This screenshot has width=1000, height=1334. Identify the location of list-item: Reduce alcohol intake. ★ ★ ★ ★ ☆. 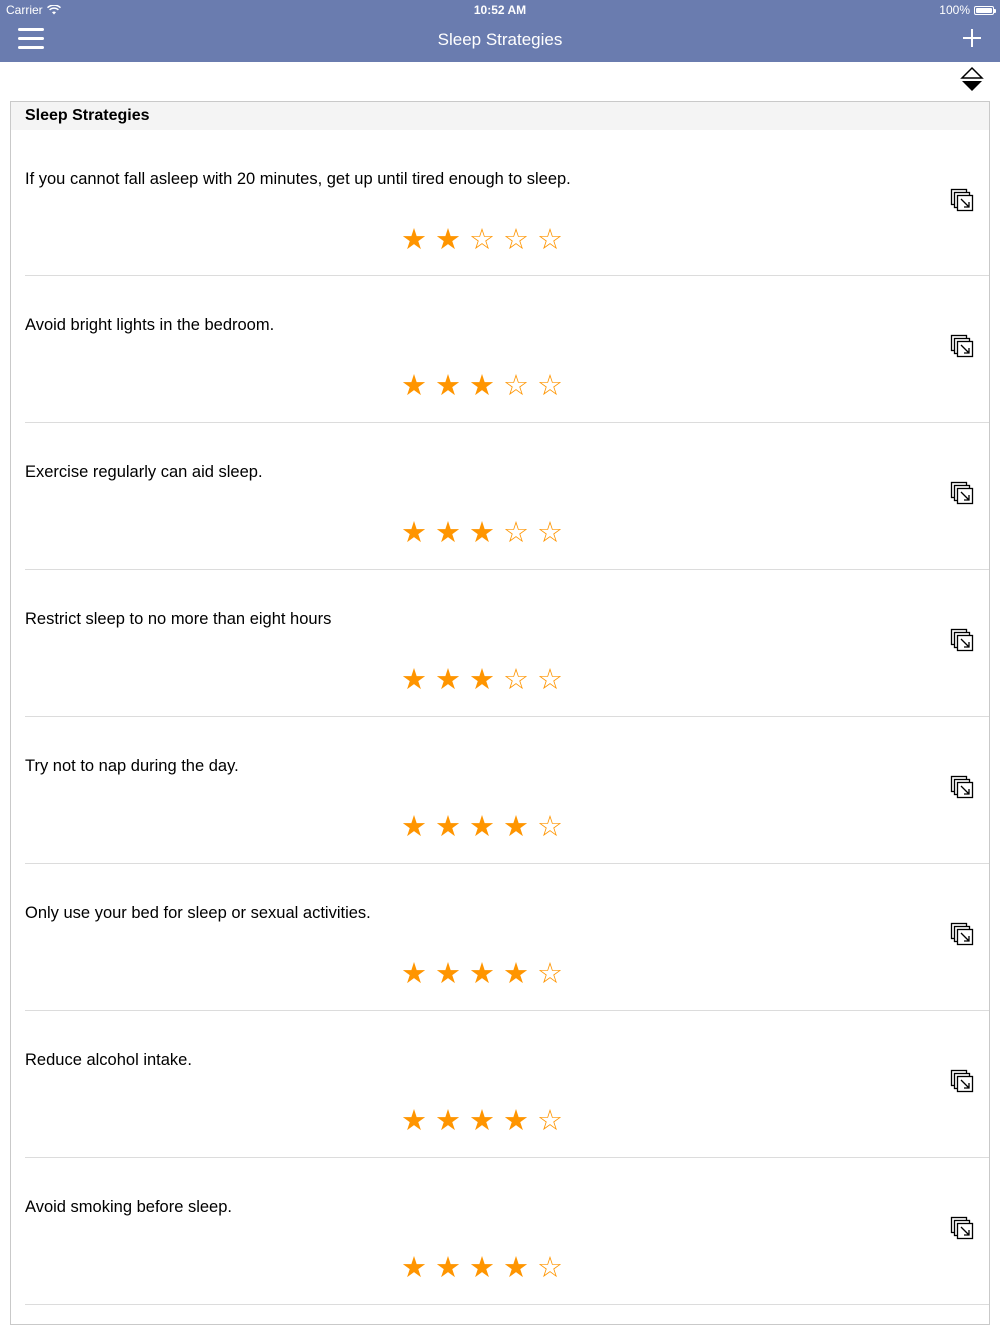
(507, 1084).